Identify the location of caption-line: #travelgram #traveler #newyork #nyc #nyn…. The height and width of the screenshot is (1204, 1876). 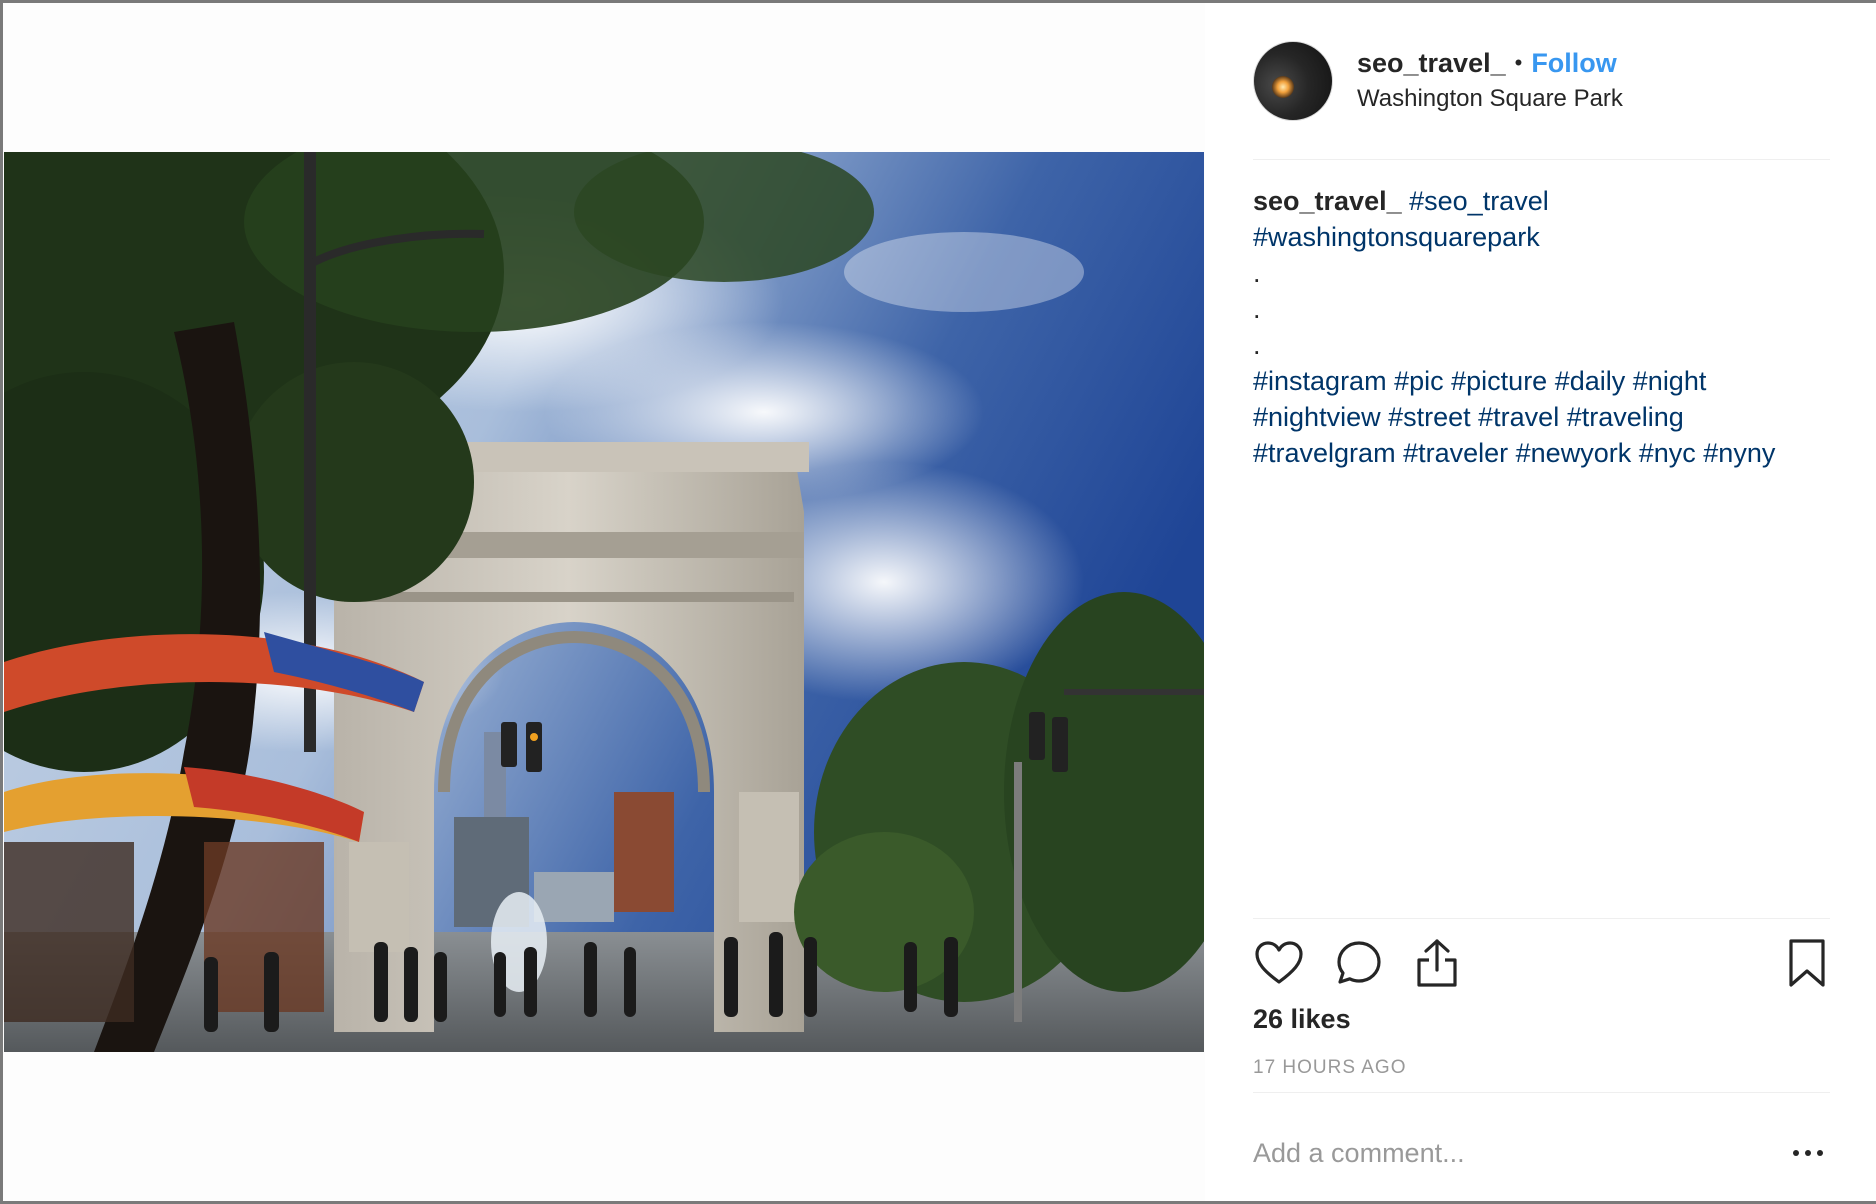
(1548, 453).